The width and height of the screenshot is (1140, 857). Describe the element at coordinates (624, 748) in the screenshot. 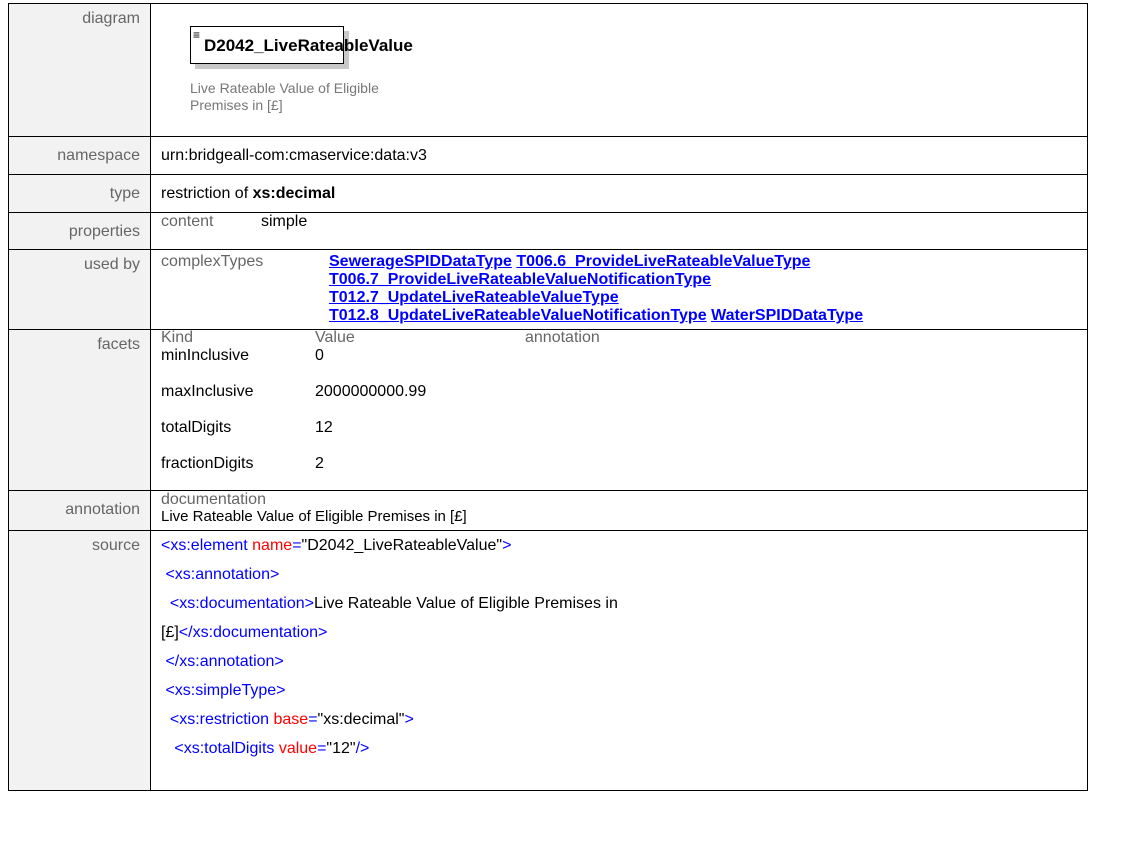

I see `source-line: <xs:totalDigits value="12"/>` at that location.